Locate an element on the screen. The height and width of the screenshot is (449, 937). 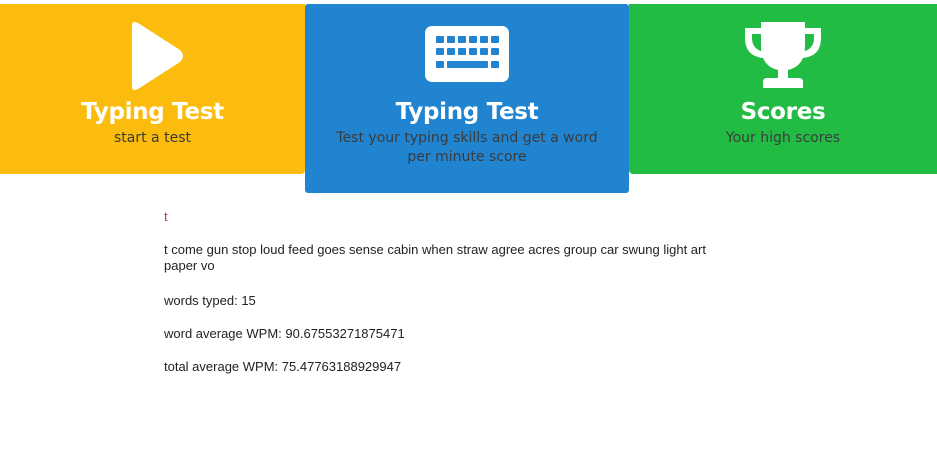
words-typed-value: 15 is located at coordinates (248, 300).